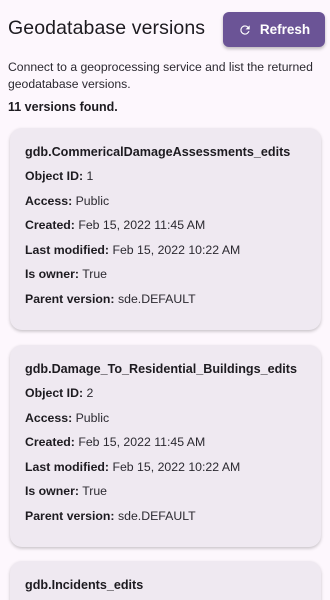 Image resolution: width=330 pixels, height=600 pixels. What do you see at coordinates (158, 152) in the screenshot?
I see `version-name: gdb.CommericalDamageAssessments_edits` at bounding box center [158, 152].